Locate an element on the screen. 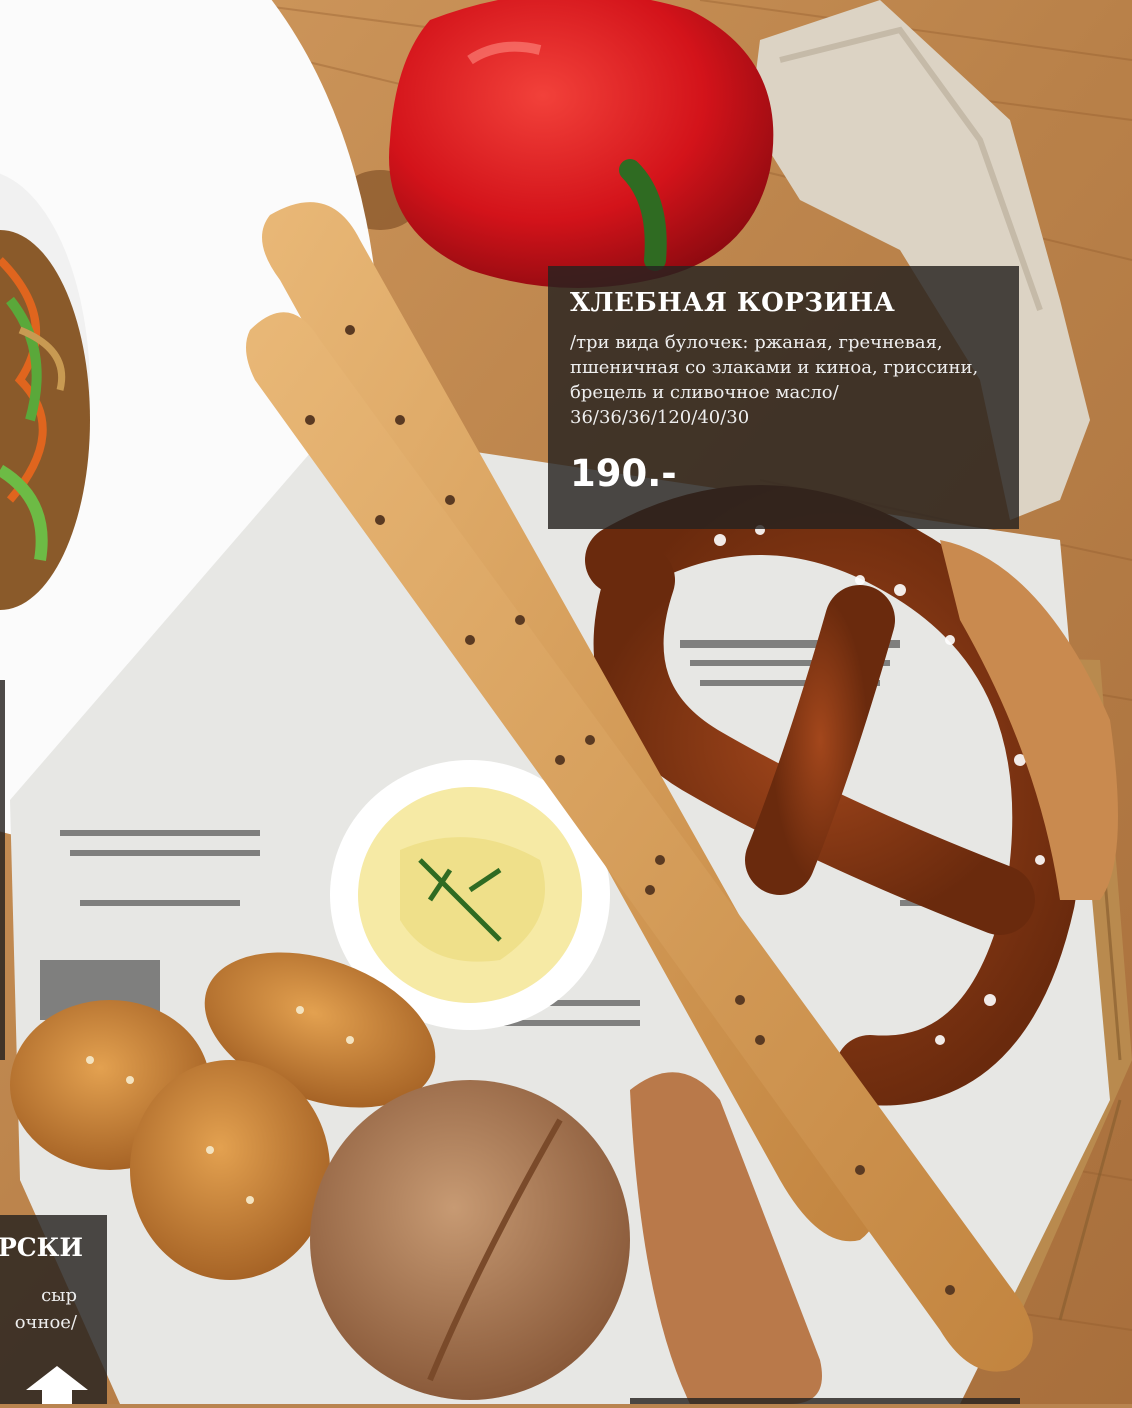 Image resolution: width=1132 pixels, height=1408 pixels. partial-description-line: очное/ is located at coordinates (45, 1322).